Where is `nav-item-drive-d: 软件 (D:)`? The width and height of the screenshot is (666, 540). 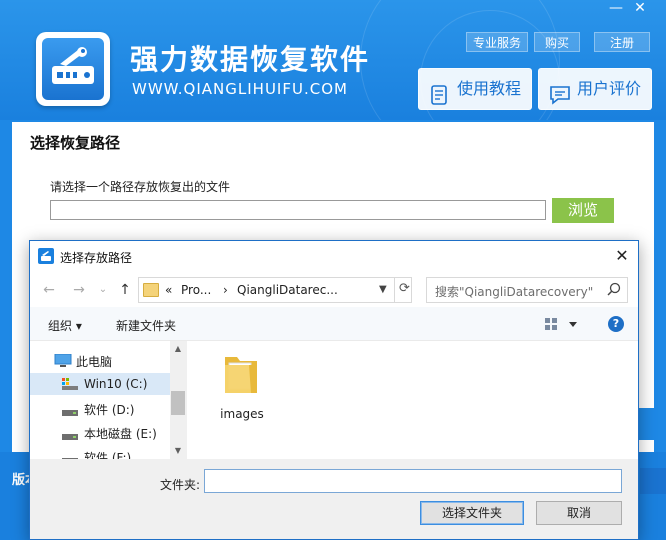
nav-item-drive-d: 软件 (D:) is located at coordinates (100, 408).